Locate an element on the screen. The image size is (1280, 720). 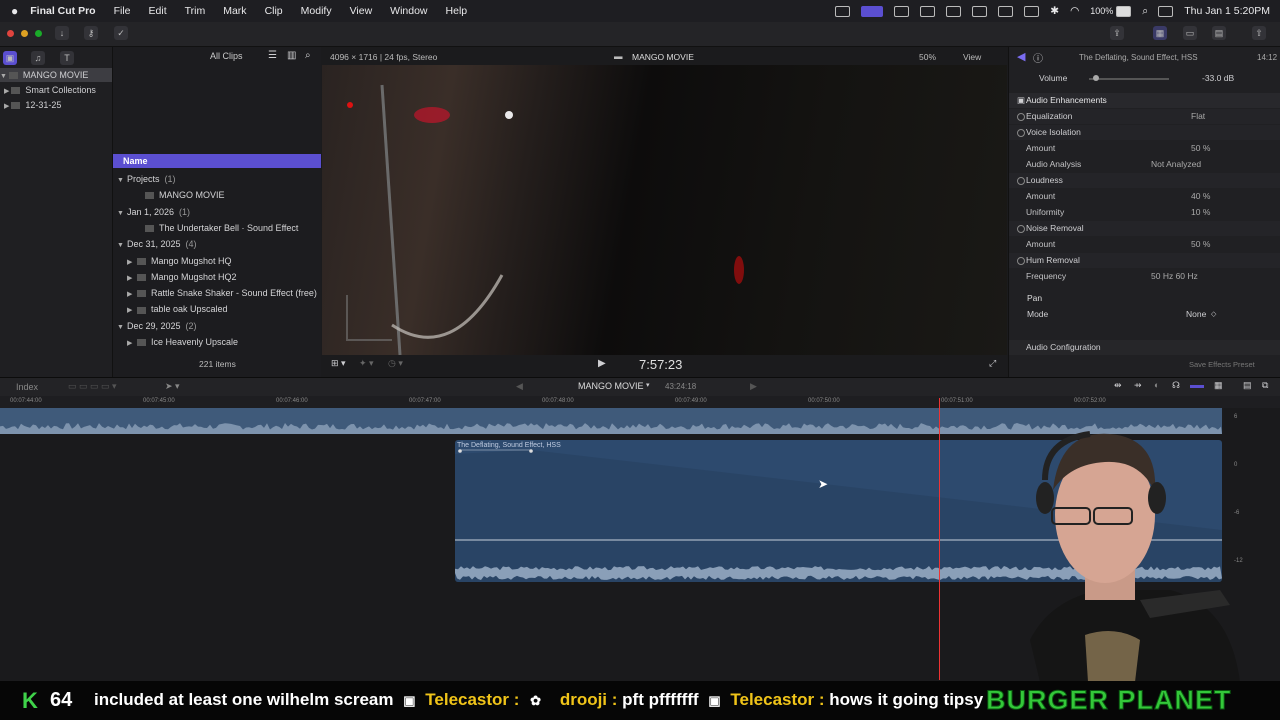
inspector-row-value: 10 % is located at coordinates (1200, 212).